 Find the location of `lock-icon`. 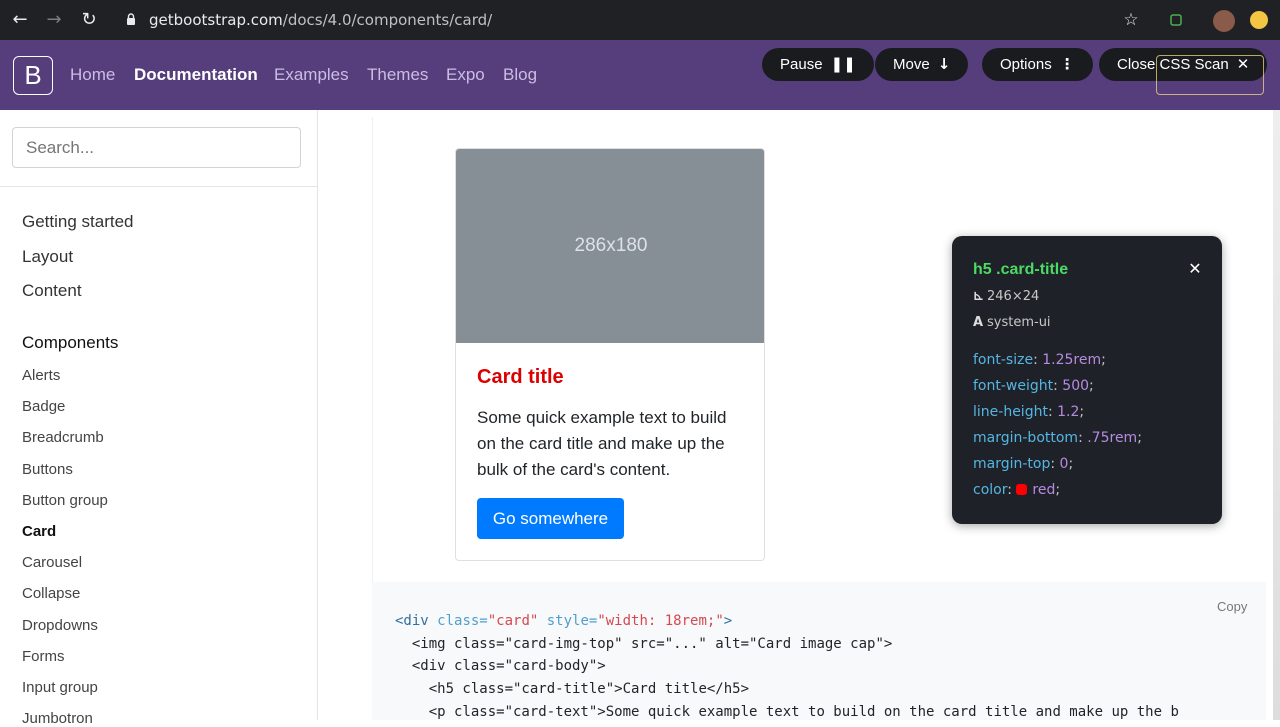

lock-icon is located at coordinates (131, 19).